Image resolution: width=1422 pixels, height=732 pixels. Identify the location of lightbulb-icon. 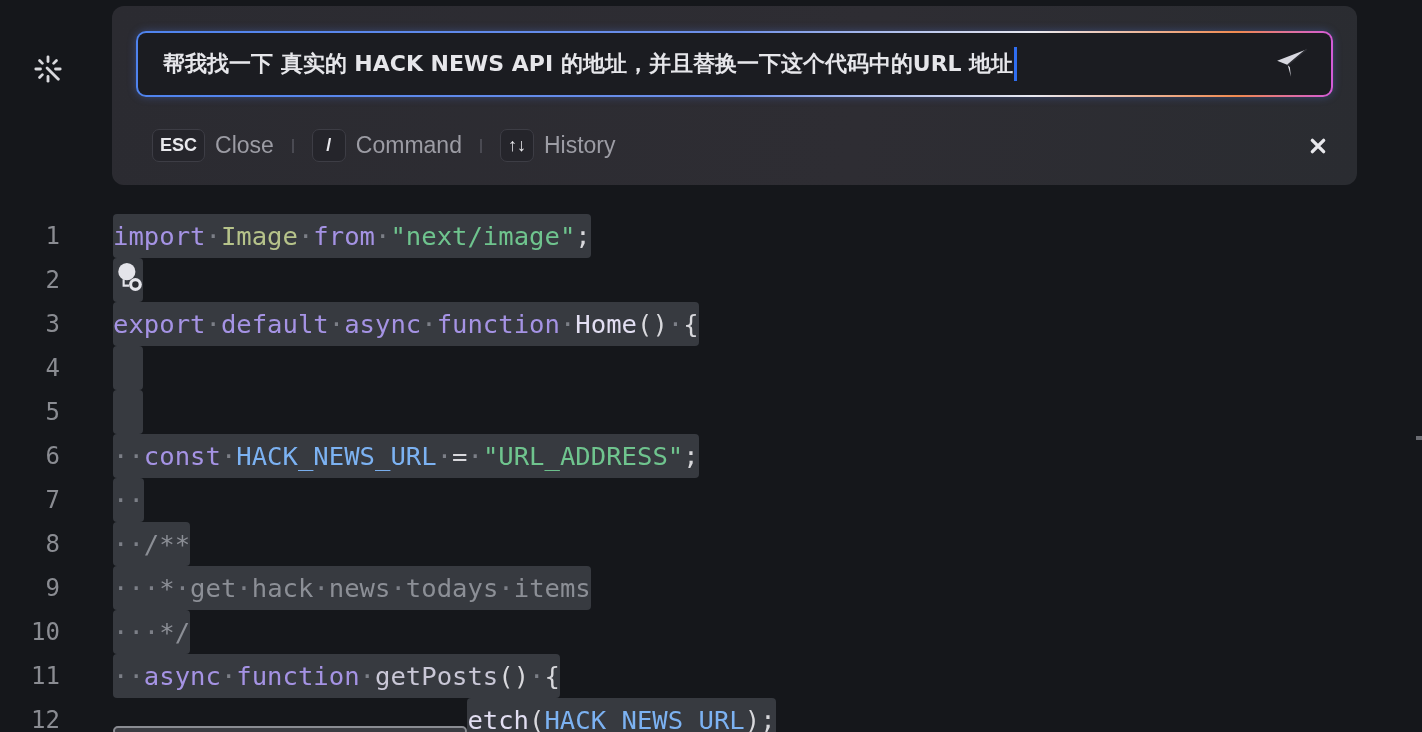
(129, 277).